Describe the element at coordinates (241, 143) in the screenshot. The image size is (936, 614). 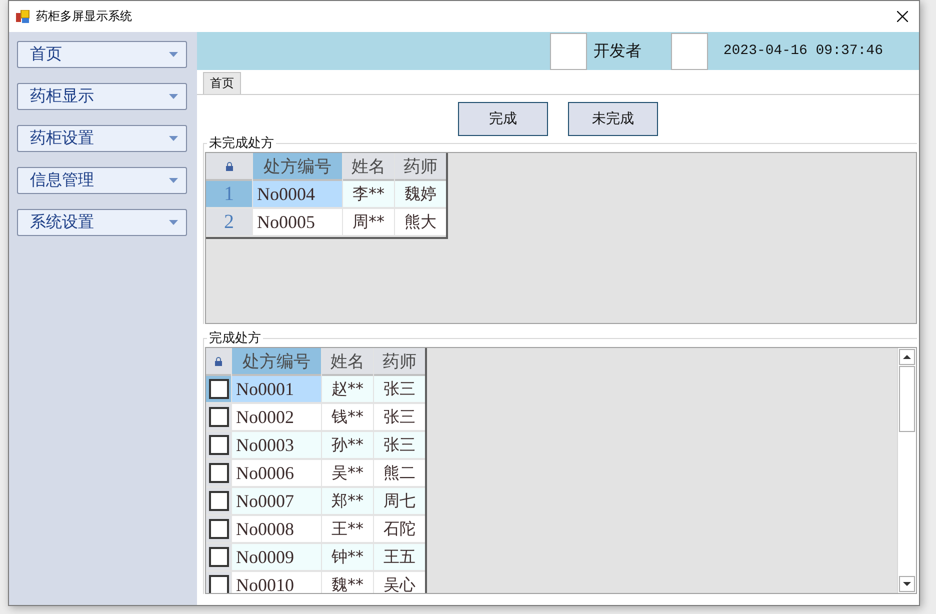
I see `group-title: 未完成处方` at that location.